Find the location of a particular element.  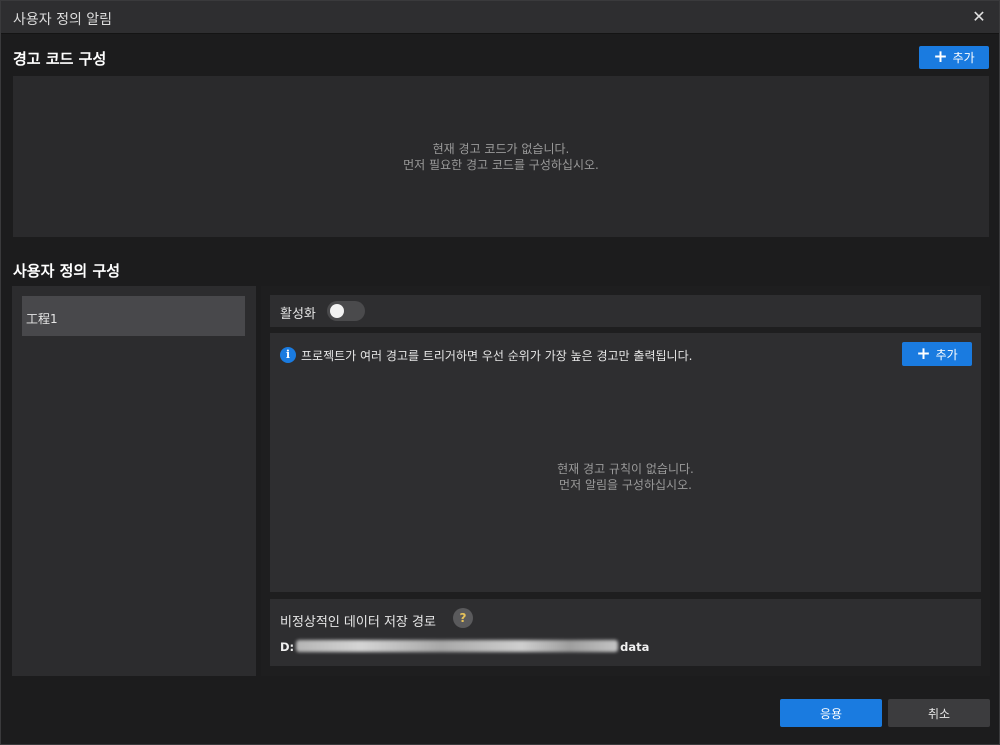

rules-empty-message: 현재 경고 규칙이 없습니다. 먼저 알림을 구성하십시오. is located at coordinates (625, 477).